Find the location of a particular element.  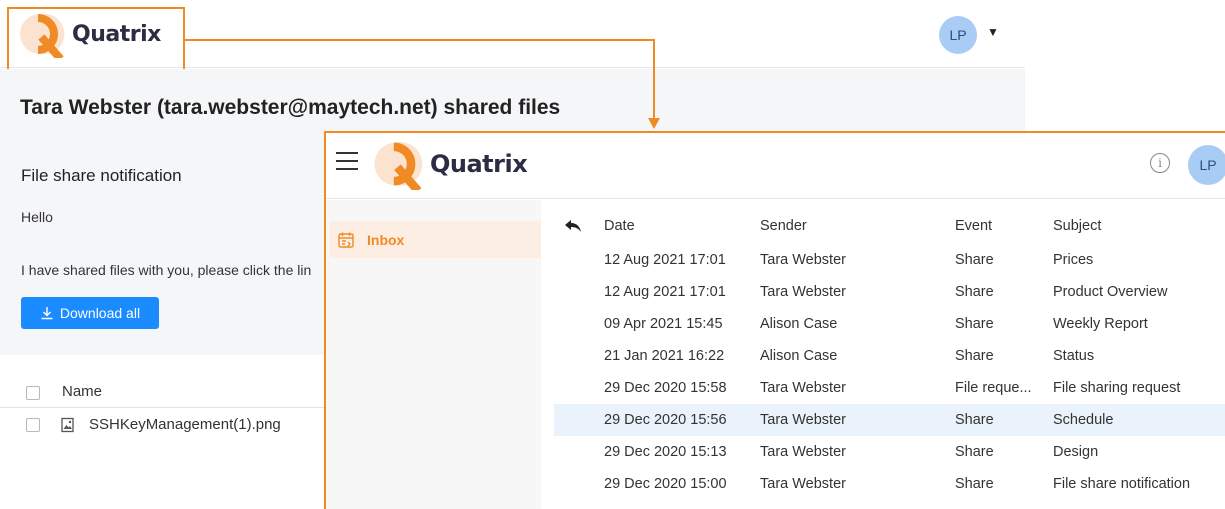

sidebar: Inbox is located at coordinates (433, 354).